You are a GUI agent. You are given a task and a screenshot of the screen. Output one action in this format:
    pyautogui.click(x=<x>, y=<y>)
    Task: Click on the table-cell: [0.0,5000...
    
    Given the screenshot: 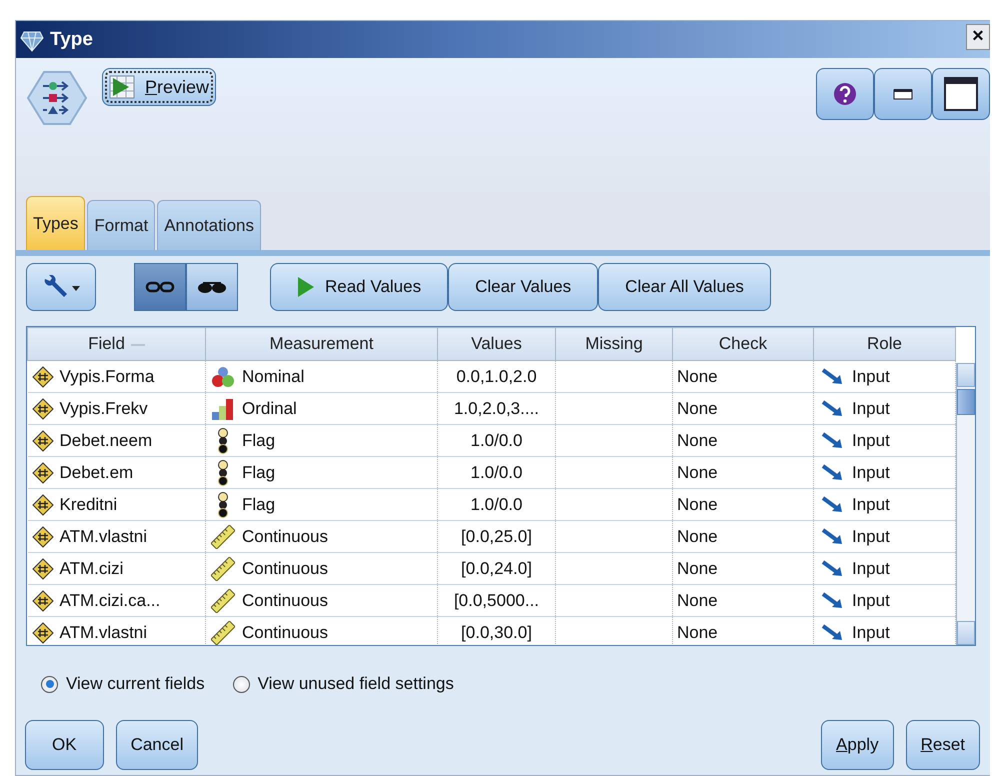 What is the action you would take?
    pyautogui.click(x=497, y=600)
    